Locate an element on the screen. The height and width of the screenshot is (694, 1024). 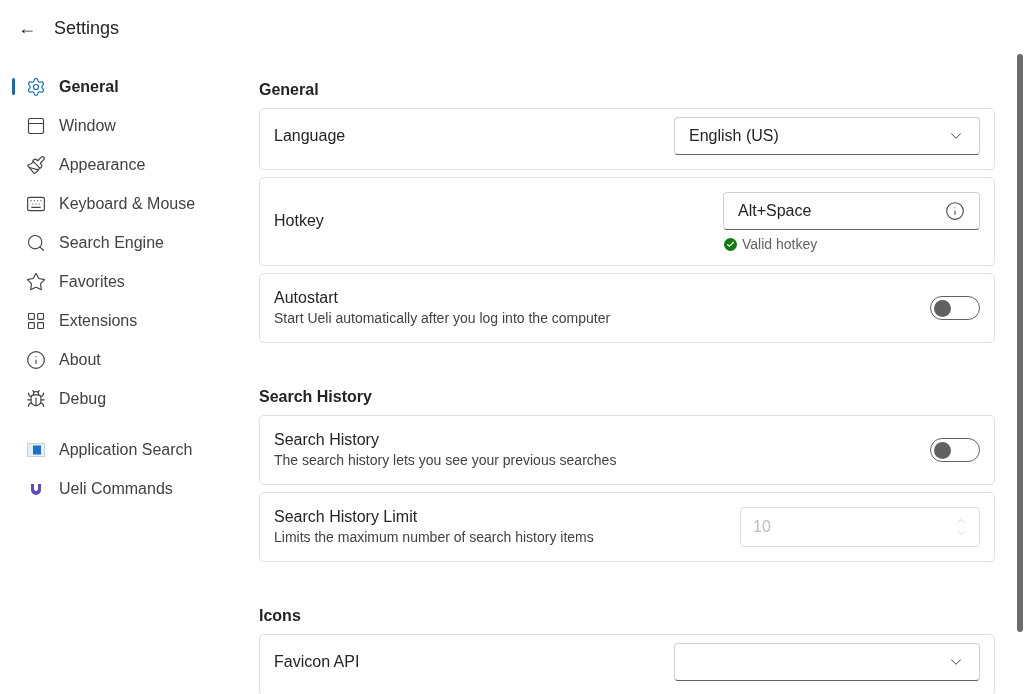
hotkey-field: Alt+Space is located at coordinates (851, 211).